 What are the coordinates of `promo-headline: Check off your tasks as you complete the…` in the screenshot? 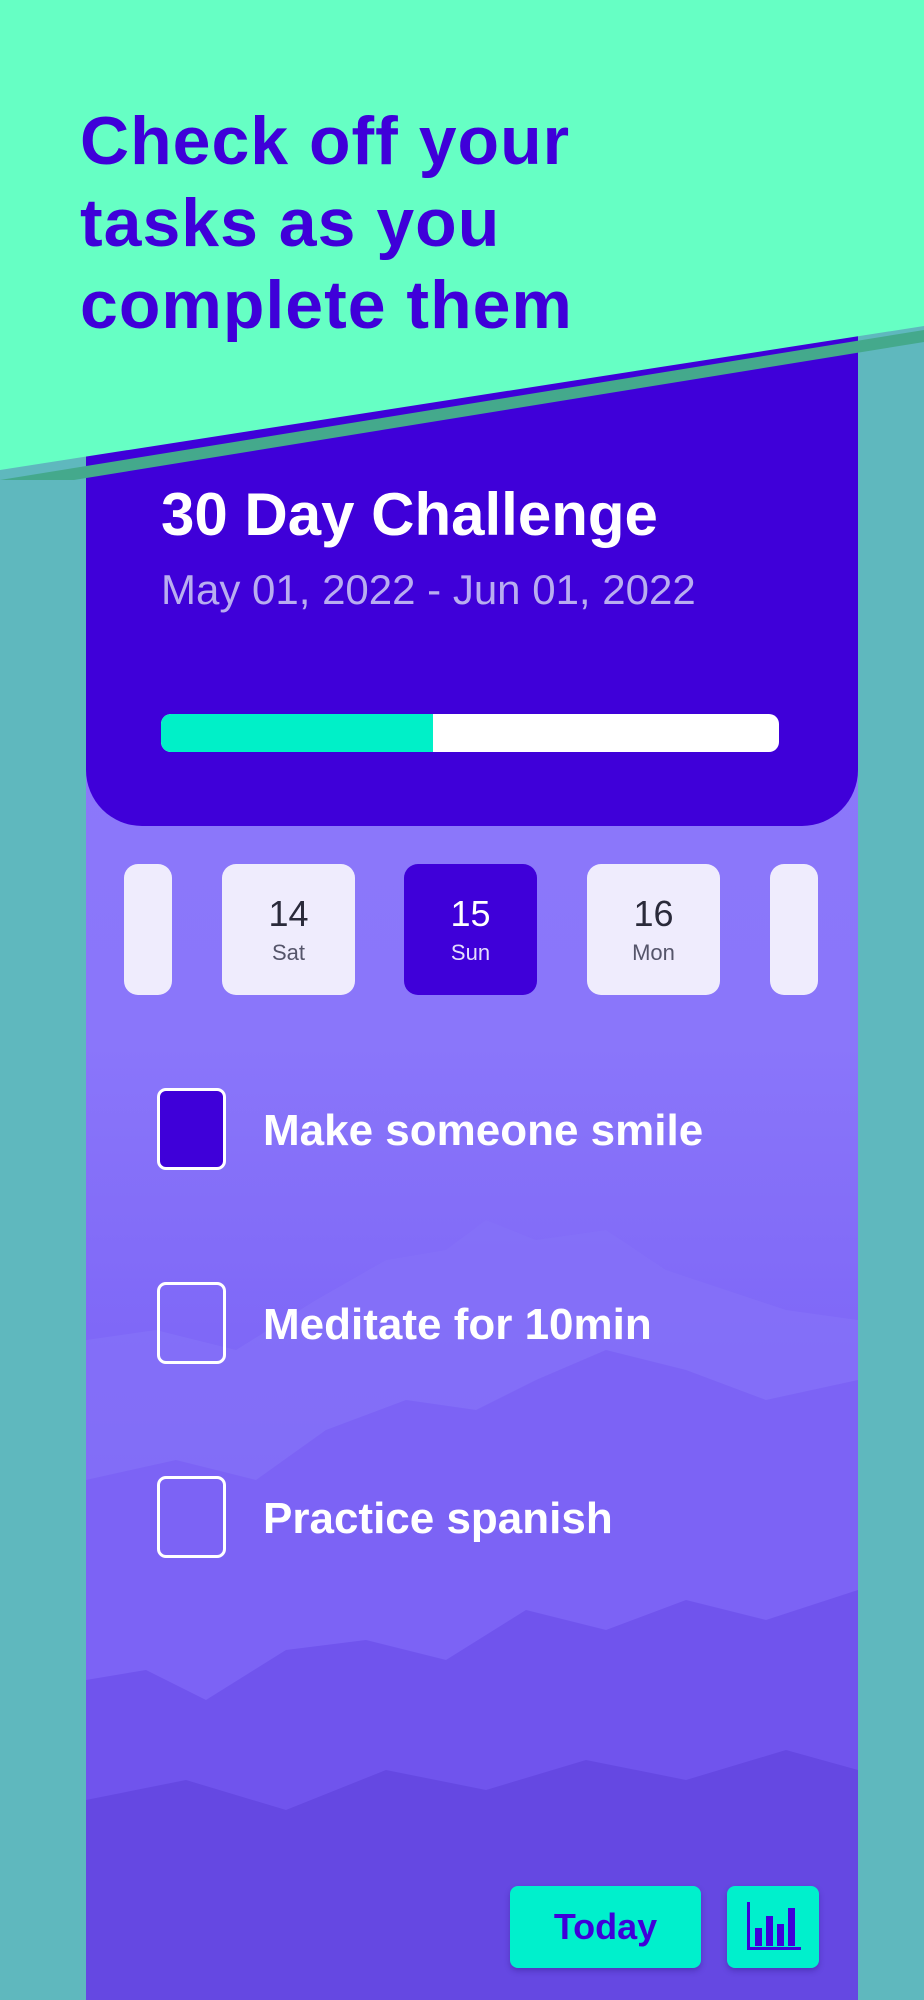 It's located at (326, 223).